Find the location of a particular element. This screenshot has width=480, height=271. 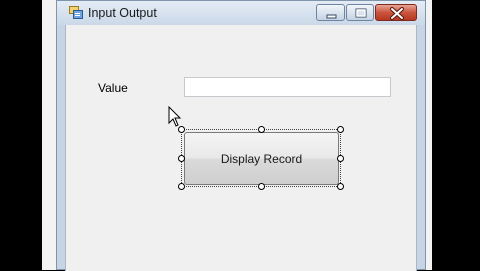

close-icon is located at coordinates (397, 13).